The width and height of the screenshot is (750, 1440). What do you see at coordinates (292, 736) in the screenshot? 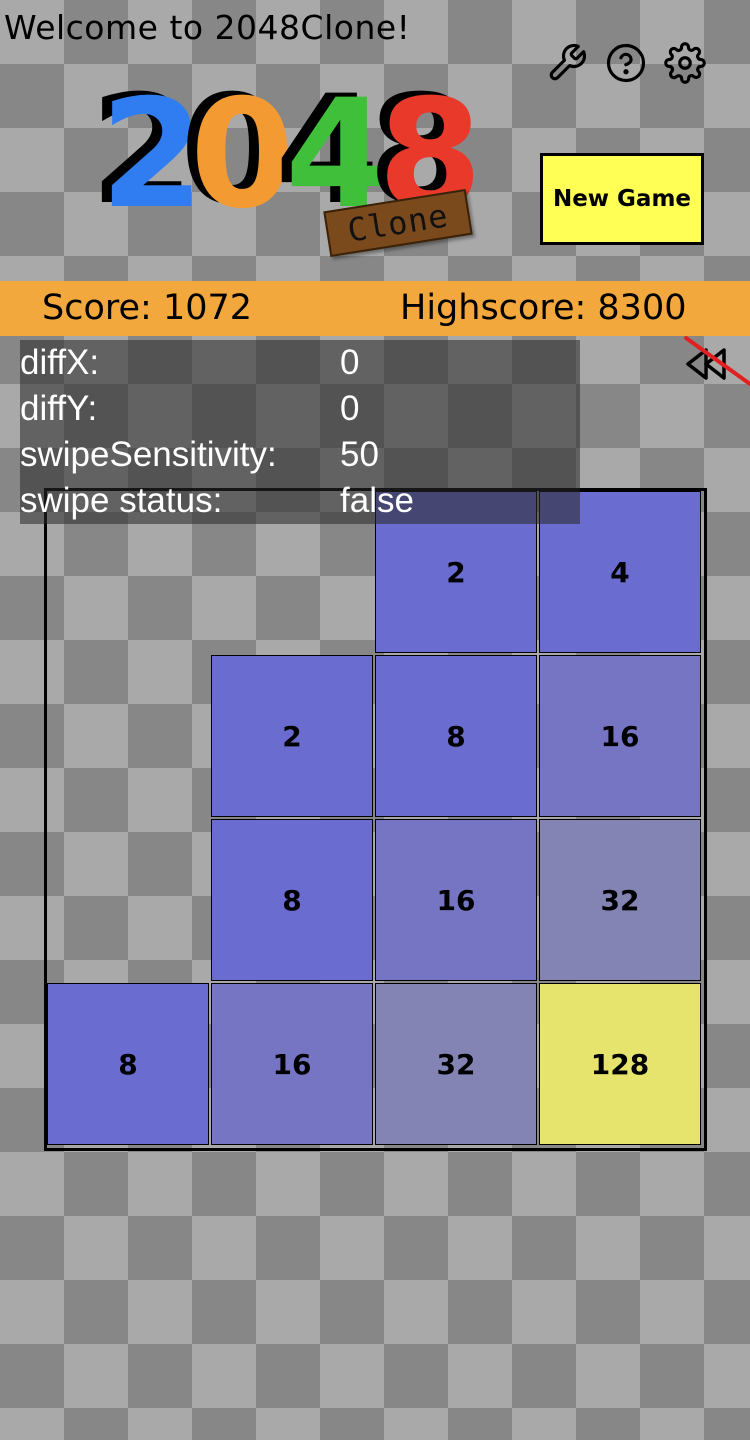
I see `tile: 2` at bounding box center [292, 736].